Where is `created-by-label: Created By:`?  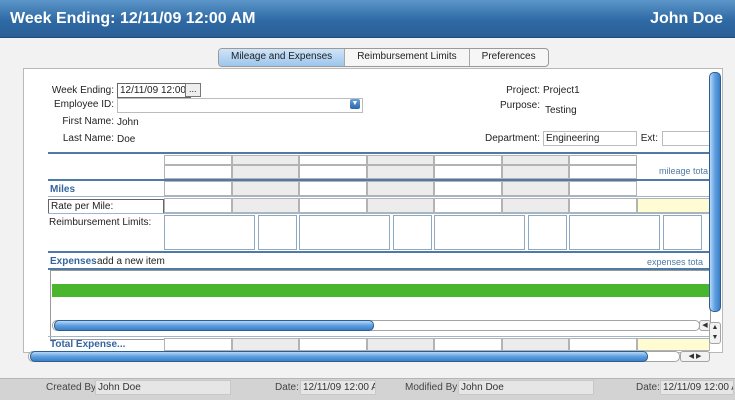
created-by-label: Created By: is located at coordinates (72, 387).